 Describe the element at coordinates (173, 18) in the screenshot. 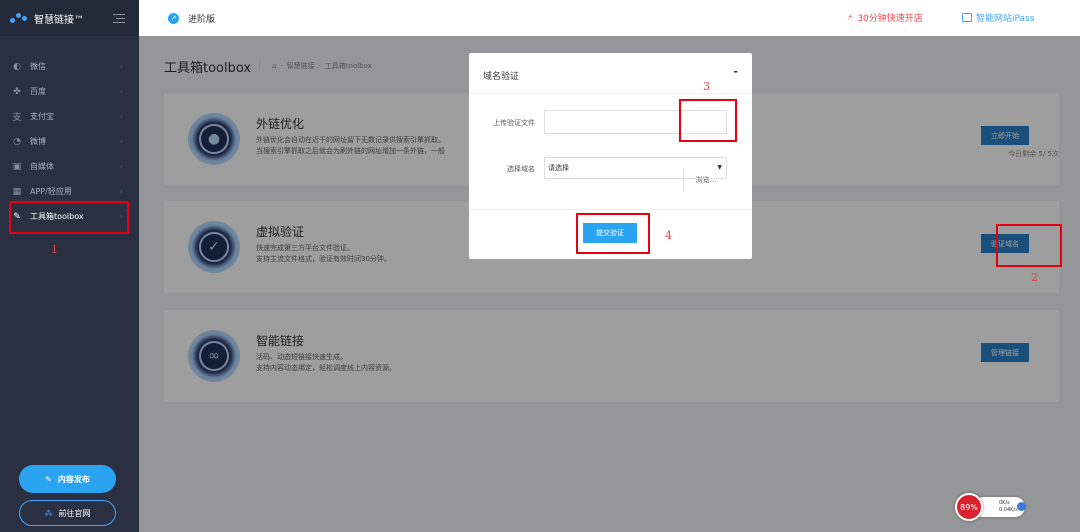

I see `version-icon: ↗` at that location.